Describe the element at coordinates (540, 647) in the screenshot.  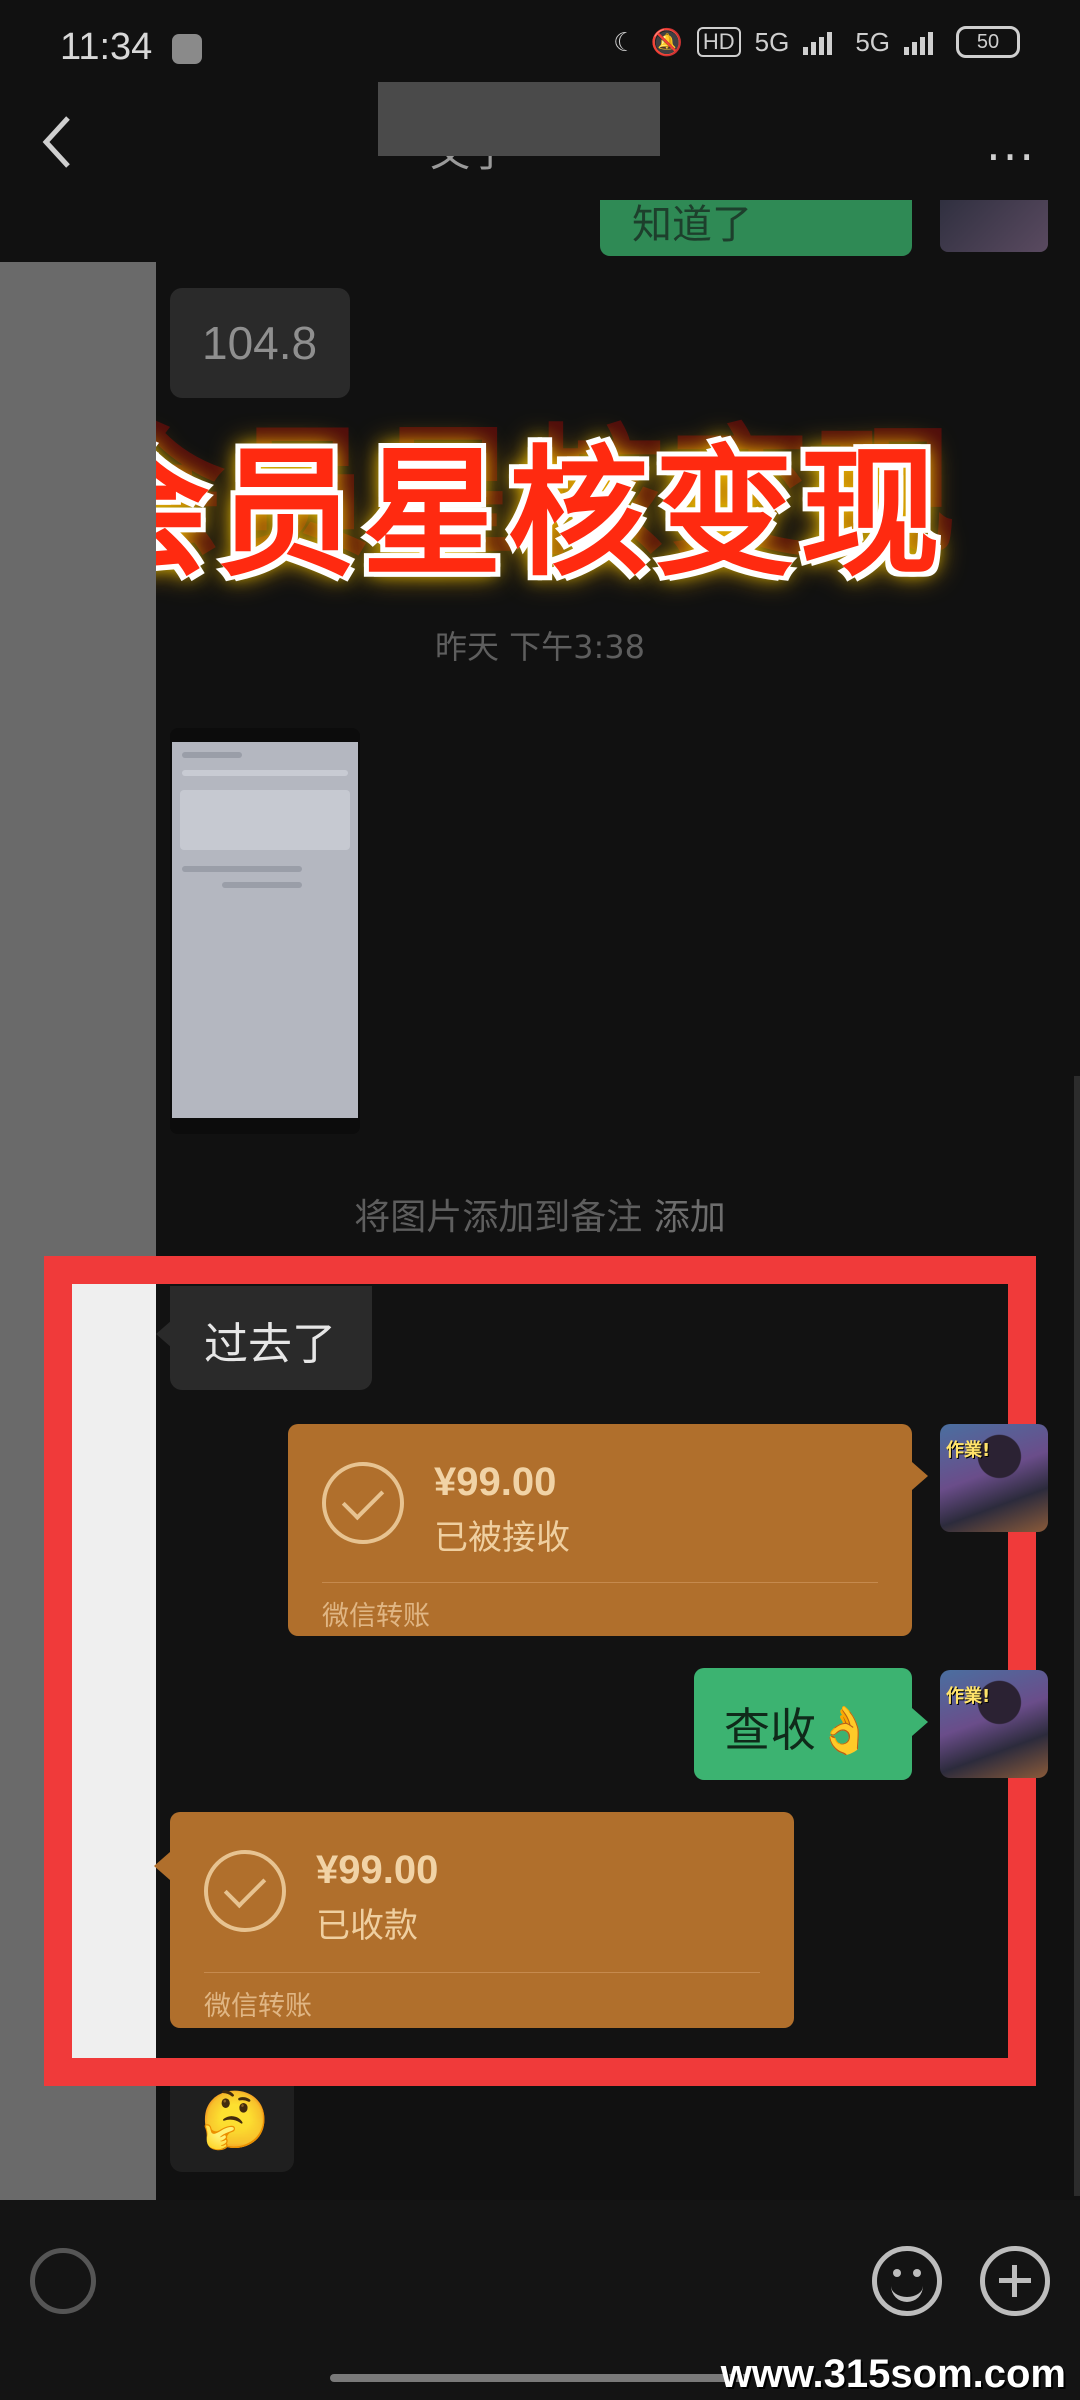
I see `message-timestamp: 昨天 下午3:38` at that location.